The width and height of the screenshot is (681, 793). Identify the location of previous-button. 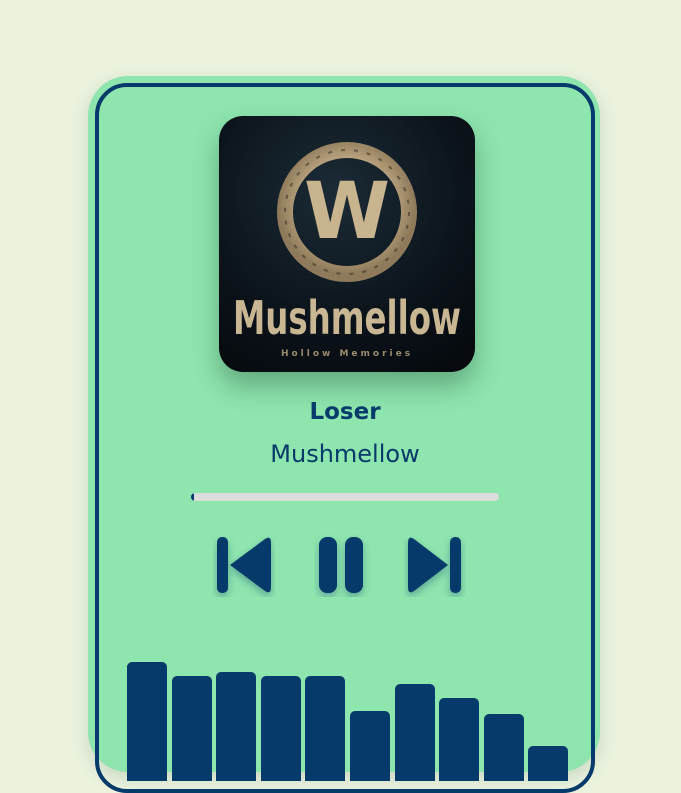
(244, 566).